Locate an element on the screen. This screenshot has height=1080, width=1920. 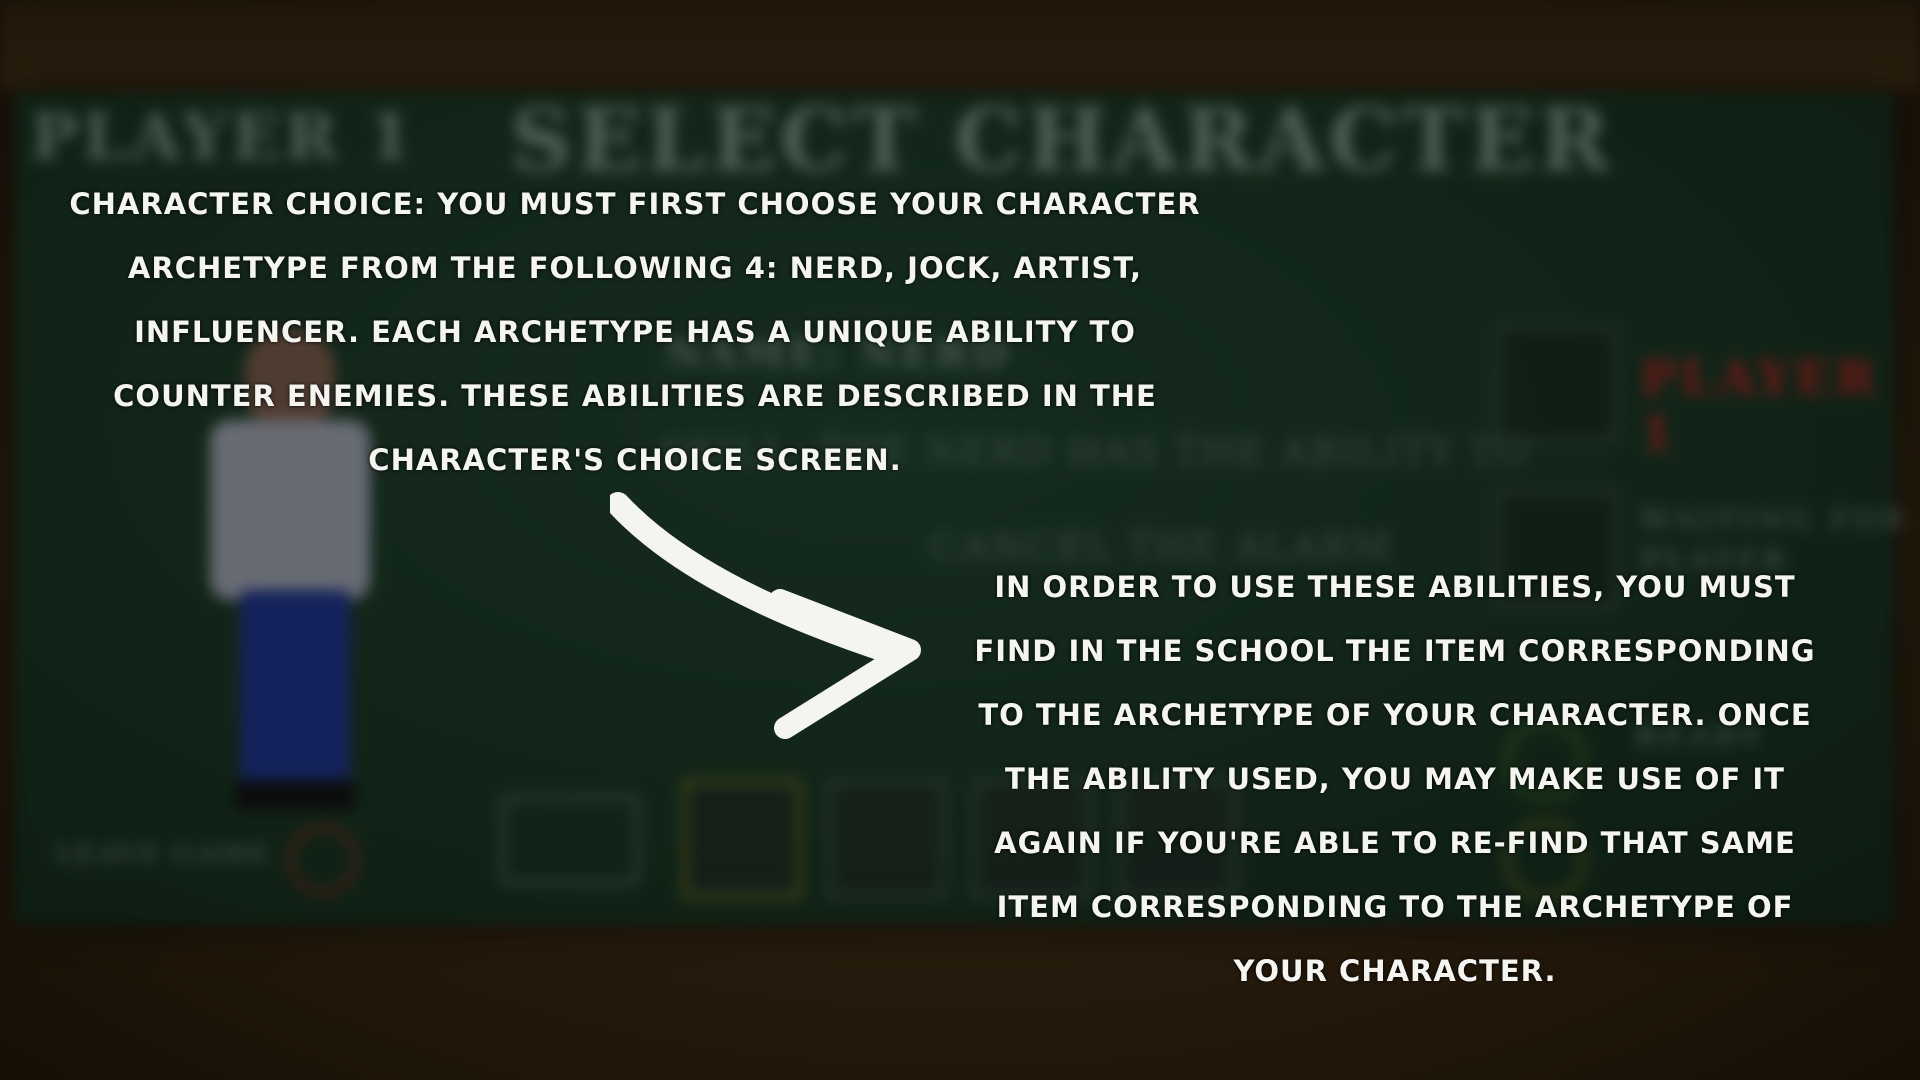
curved-arrow-icon is located at coordinates (765, 615).